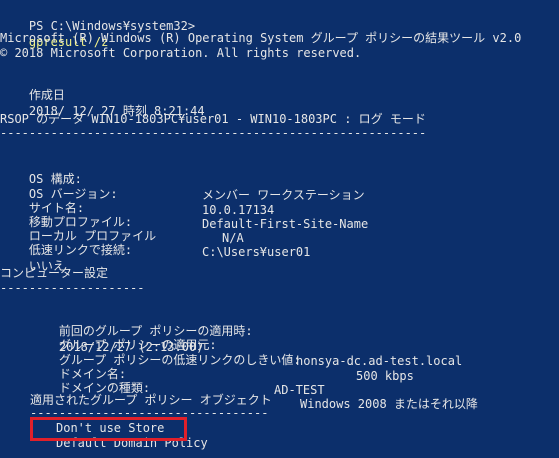 This screenshot has height=458, width=559. Describe the element at coordinates (108, 429) in the screenshot. I see `highlight-box` at that location.